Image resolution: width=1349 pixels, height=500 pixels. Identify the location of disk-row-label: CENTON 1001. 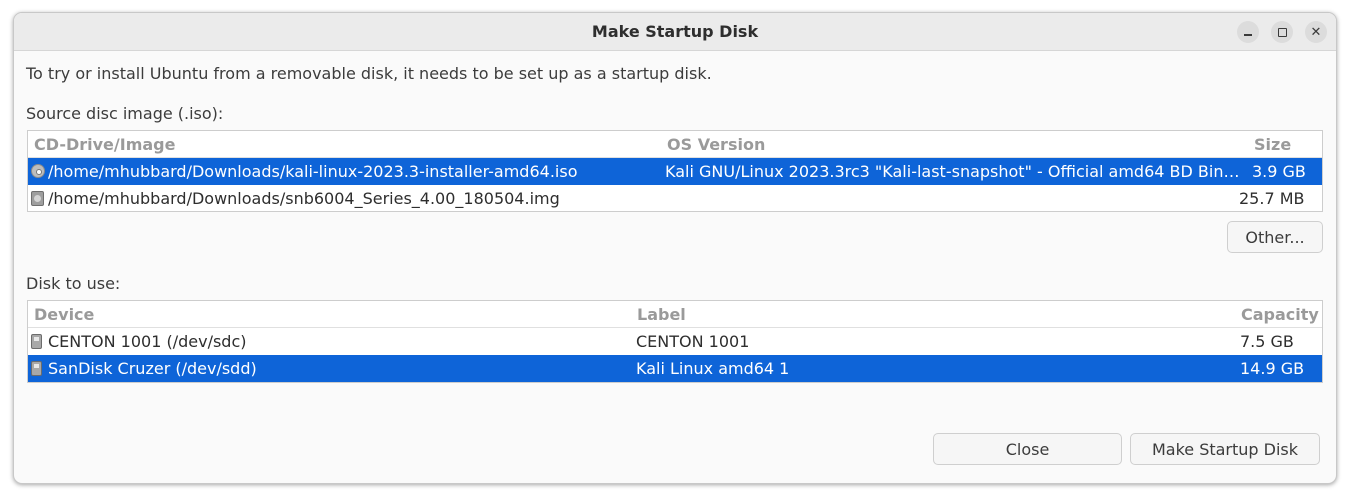
(693, 341).